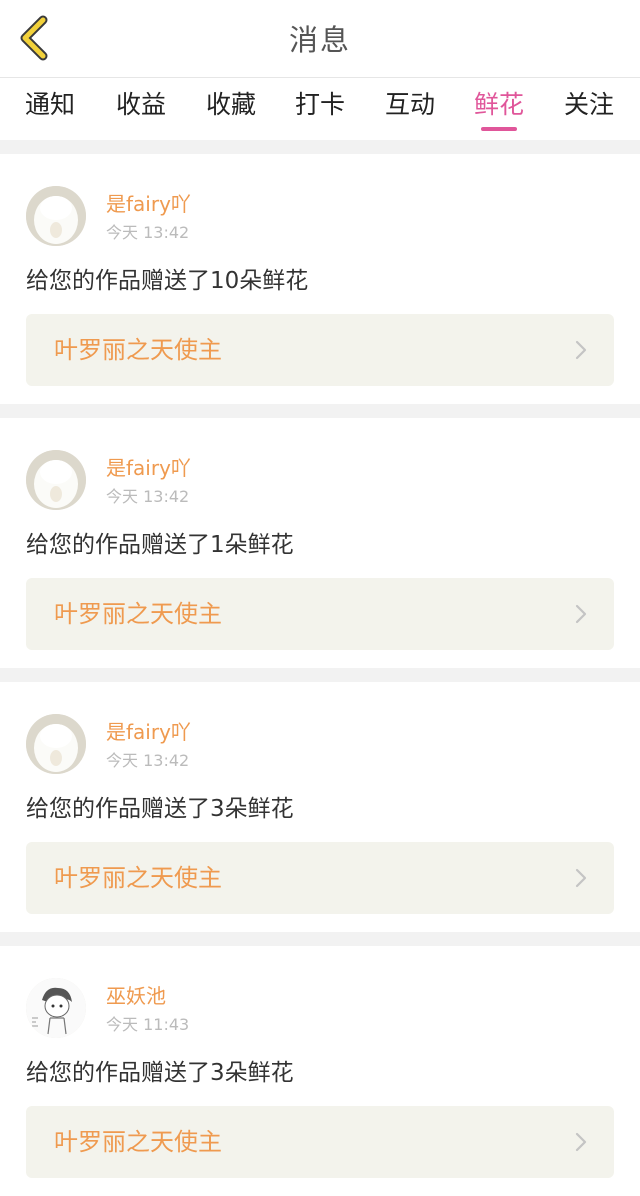 The height and width of the screenshot is (1196, 640). Describe the element at coordinates (498, 104) in the screenshot. I see `tab-label: 鲜花` at that location.